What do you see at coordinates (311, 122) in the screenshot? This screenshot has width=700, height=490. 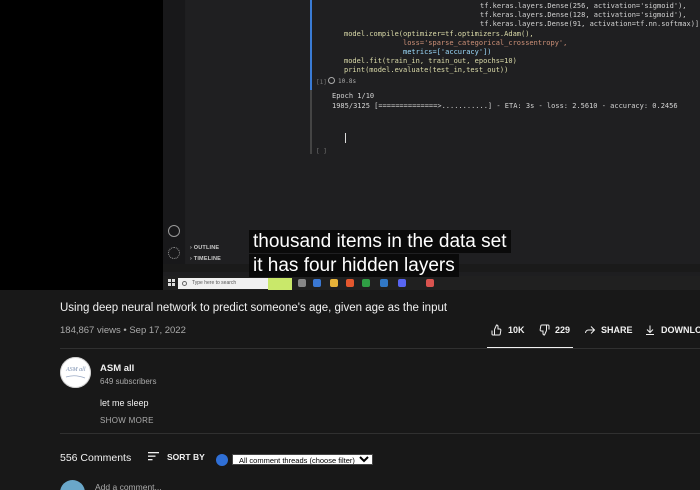 I see `output-cell-indicator` at bounding box center [311, 122].